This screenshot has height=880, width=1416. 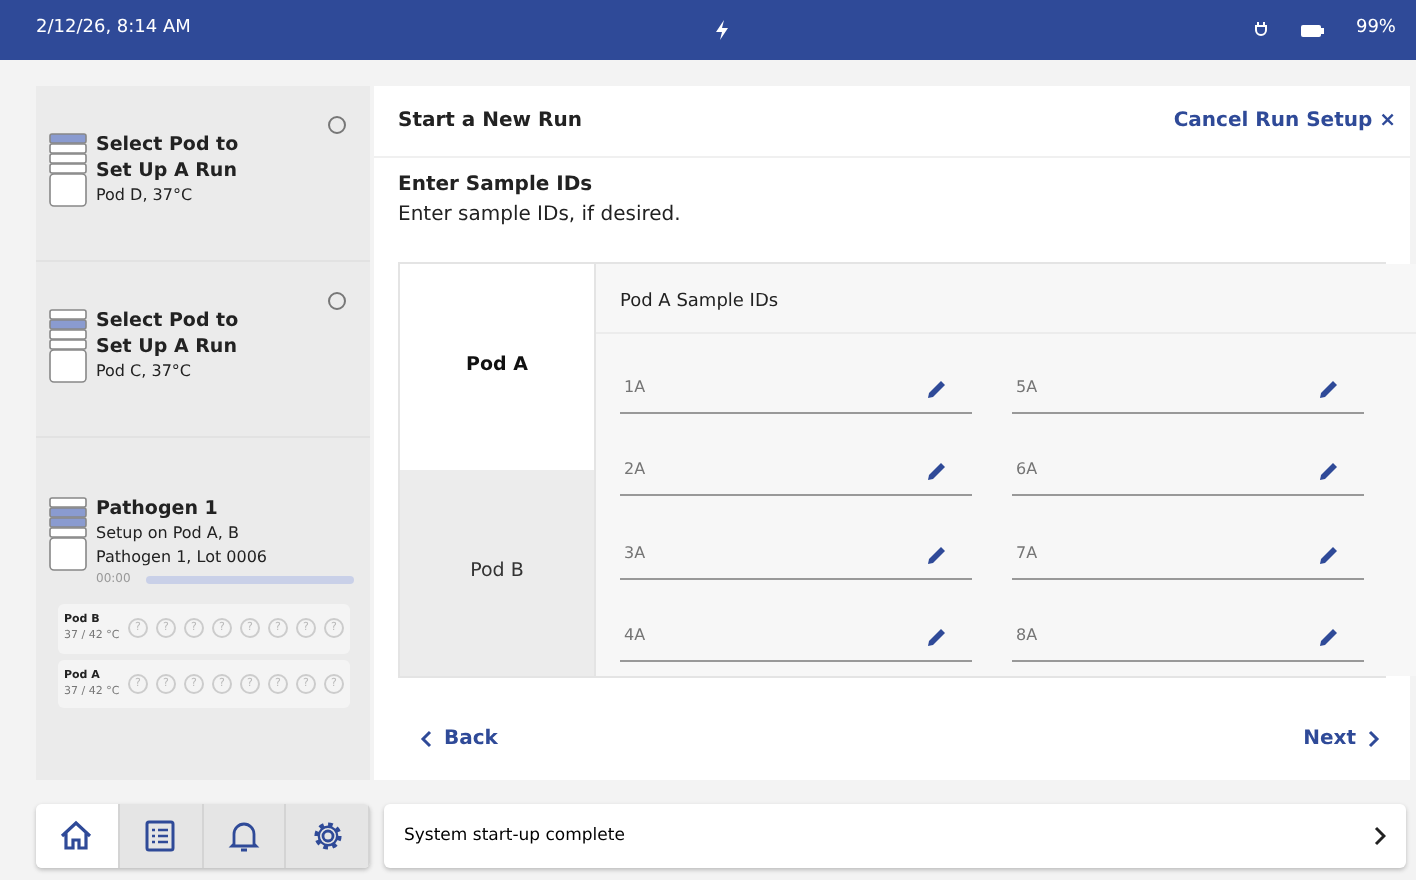 What do you see at coordinates (183, 558) in the screenshot?
I see `run-detail: Pathogen 1, Lot 0006` at bounding box center [183, 558].